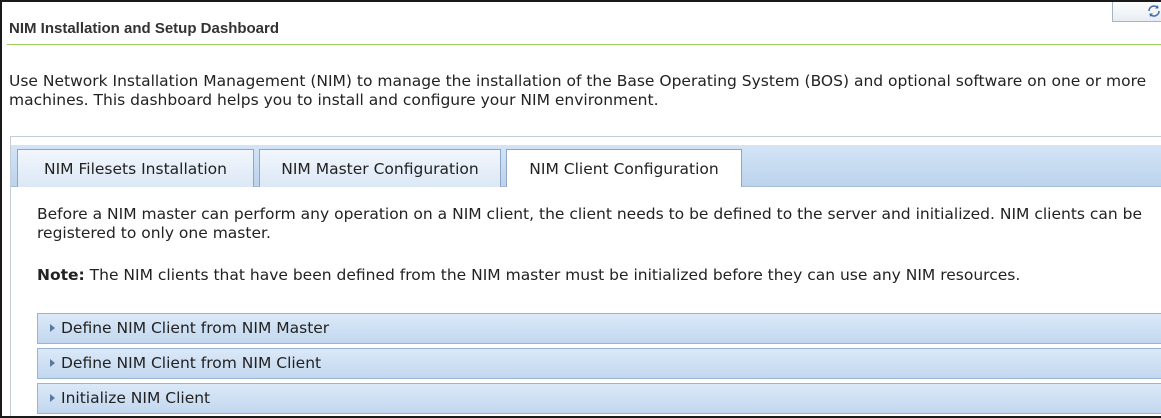 Image resolution: width=1161 pixels, height=418 pixels. I want to click on section-initialize-client: Initialize NIM Client, so click(599, 398).